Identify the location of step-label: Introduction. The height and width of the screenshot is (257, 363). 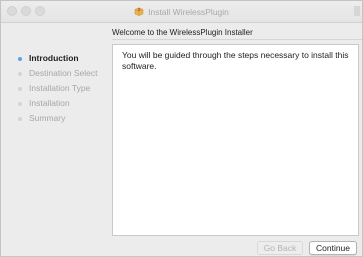
(54, 58).